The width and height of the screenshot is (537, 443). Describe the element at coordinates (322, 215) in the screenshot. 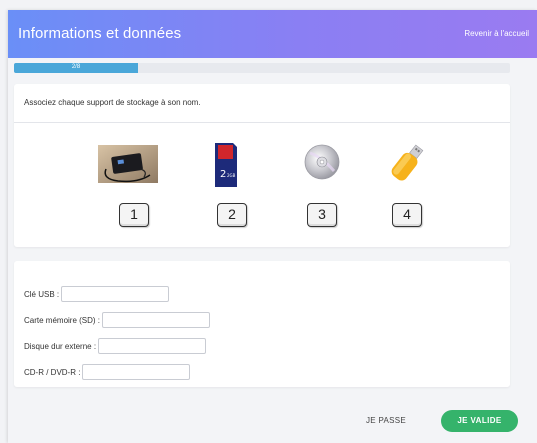

I see `media-number-3: 3` at that location.